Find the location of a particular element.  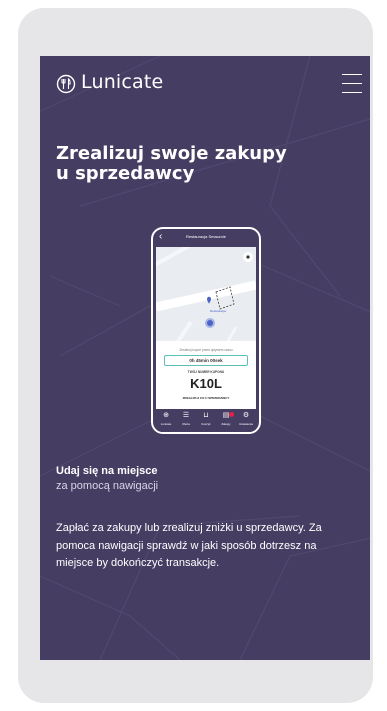

page-title-line-1: Zrealizuj swoje zakupy is located at coordinates (171, 153).